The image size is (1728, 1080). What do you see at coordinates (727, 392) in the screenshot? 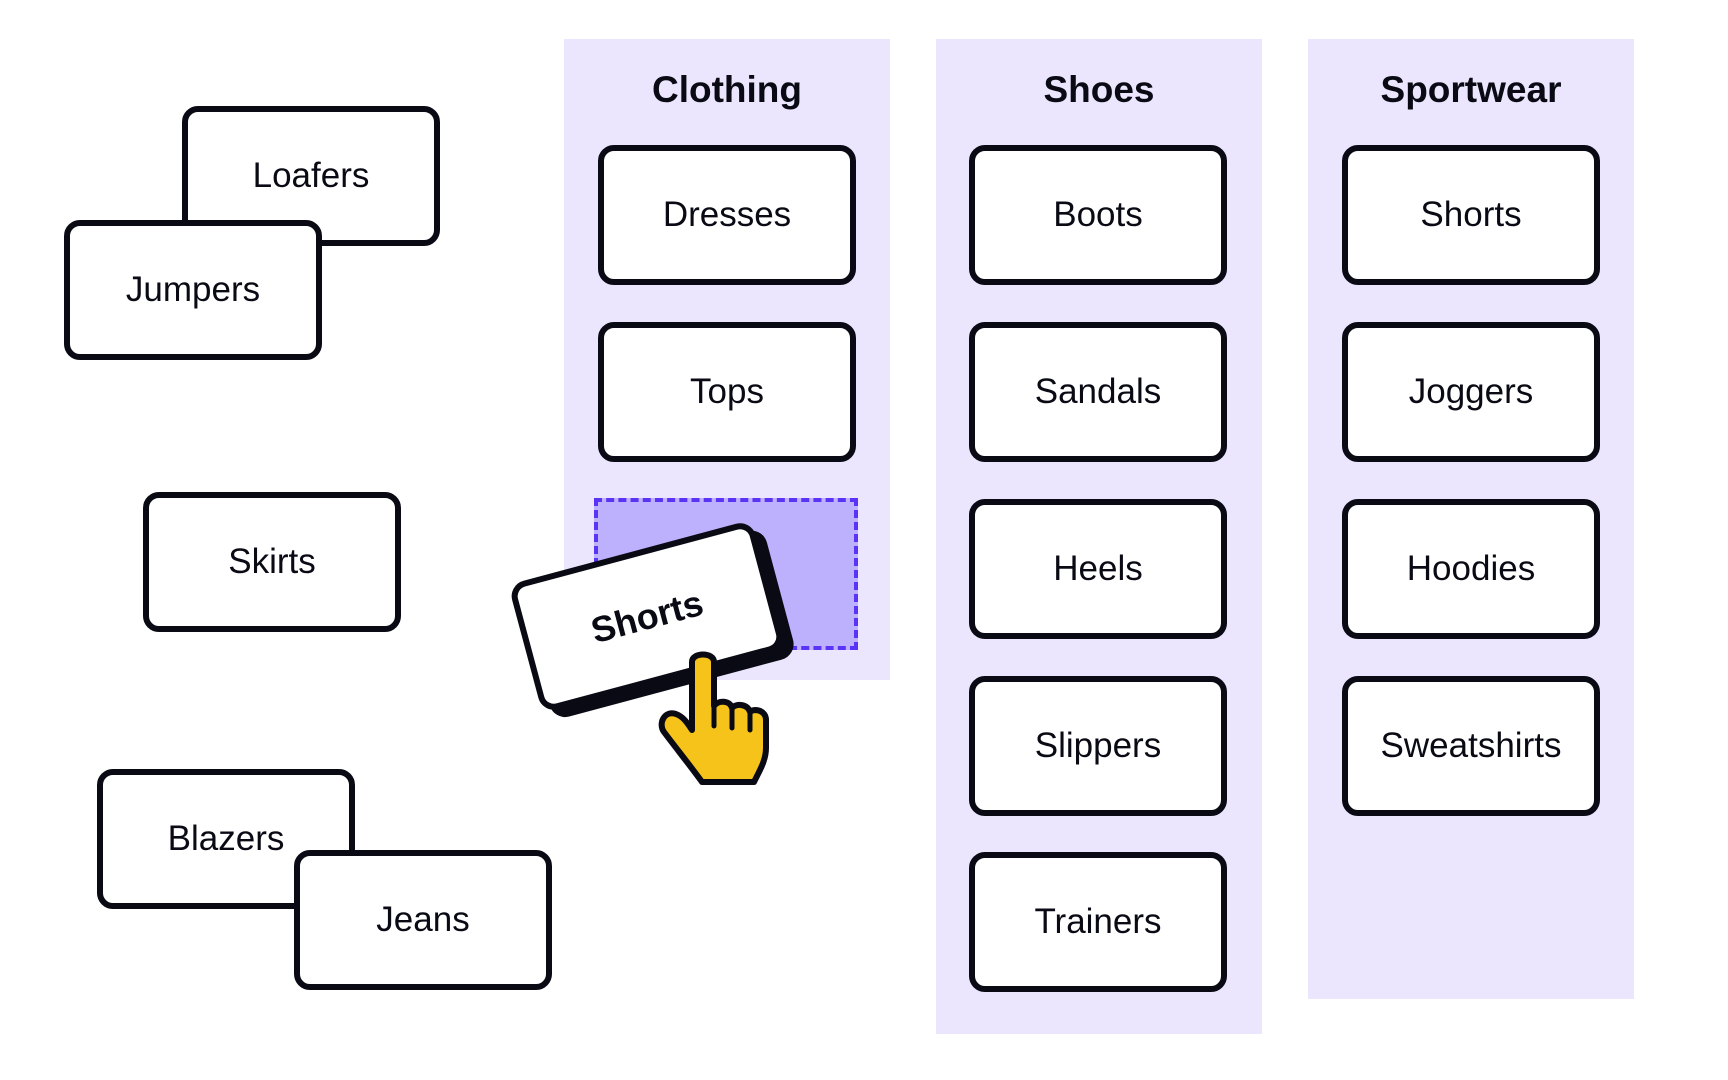
I see `card-tops: Tops` at bounding box center [727, 392].